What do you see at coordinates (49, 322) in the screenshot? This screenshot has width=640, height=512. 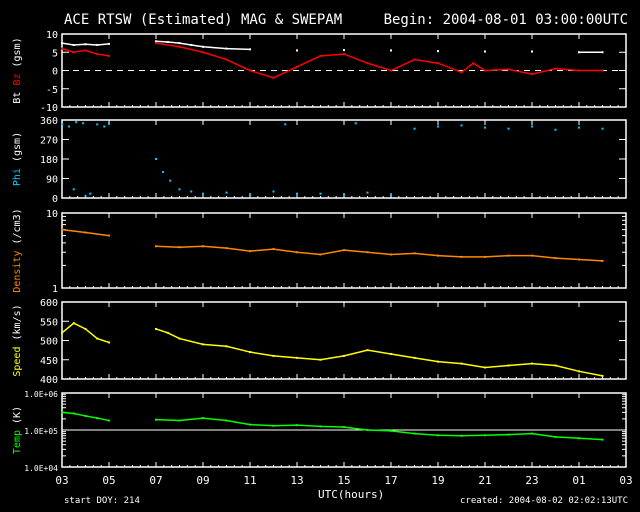 I see `y-tick-label: 550` at bounding box center [49, 322].